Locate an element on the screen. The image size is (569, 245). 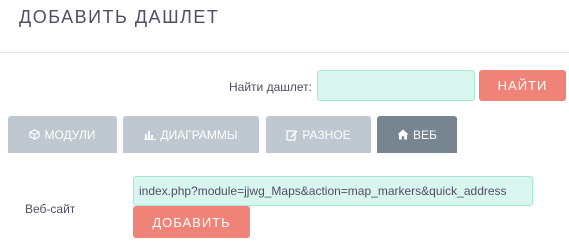
bar-chart-icon is located at coordinates (150, 134).